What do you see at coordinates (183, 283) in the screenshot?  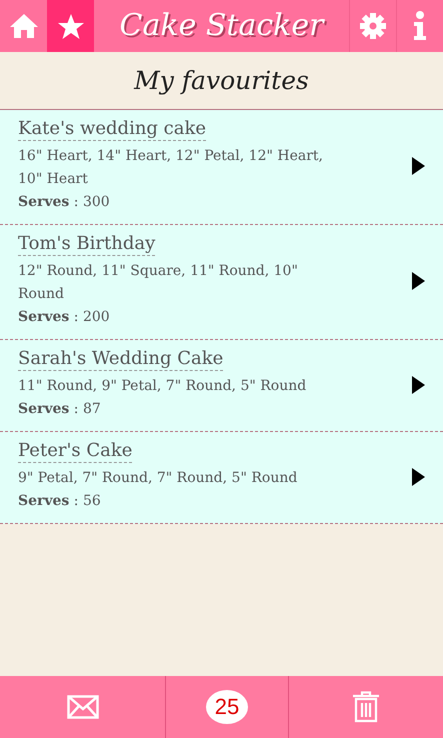 I see `tier-list: 12" Round, 11" Square, 11" Round, 10" Round` at bounding box center [183, 283].